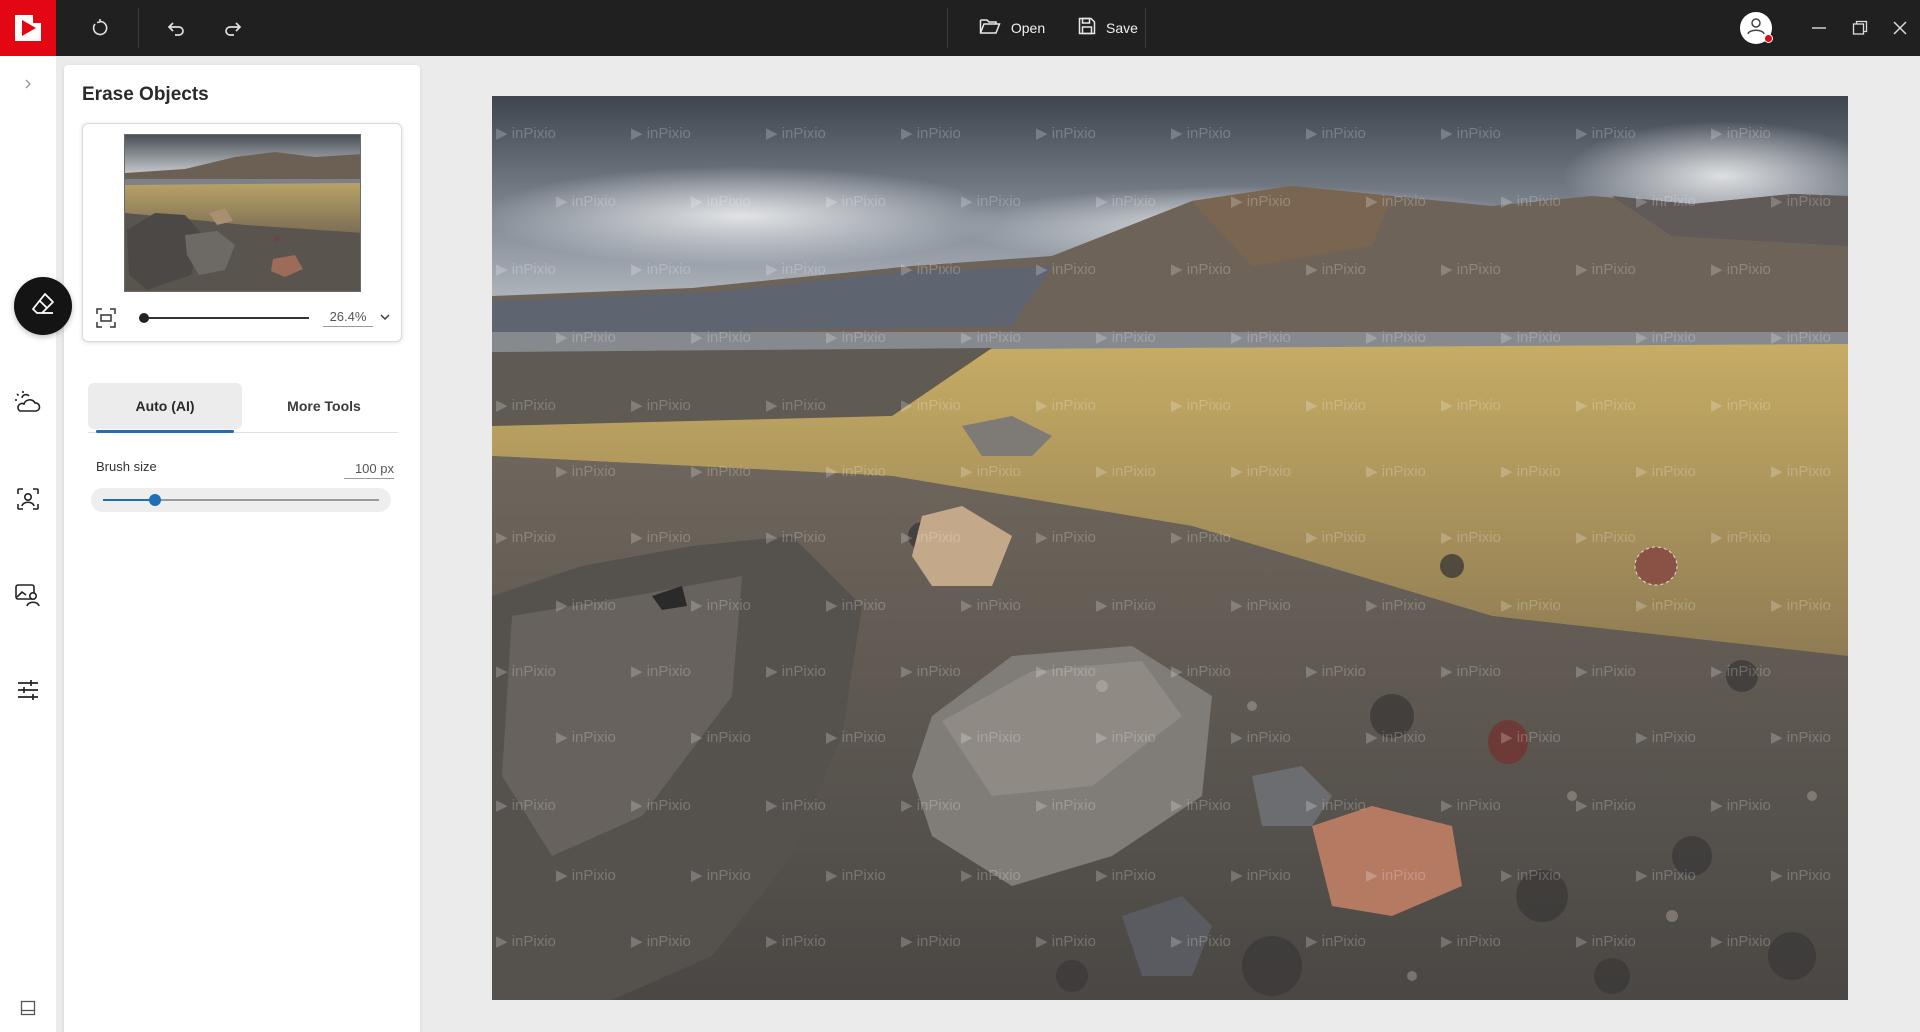  I want to click on eraser-icon, so click(43, 306).